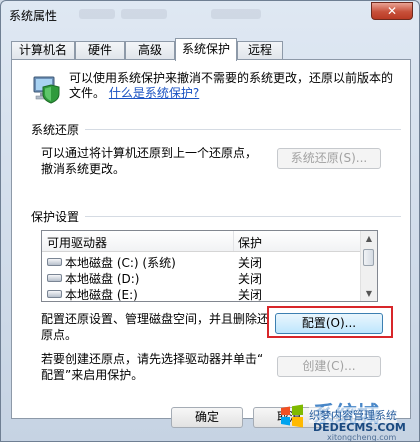 The image size is (420, 442). Describe the element at coordinates (369, 238) in the screenshot. I see `scroll-up-arrow-icon: ▲` at that location.